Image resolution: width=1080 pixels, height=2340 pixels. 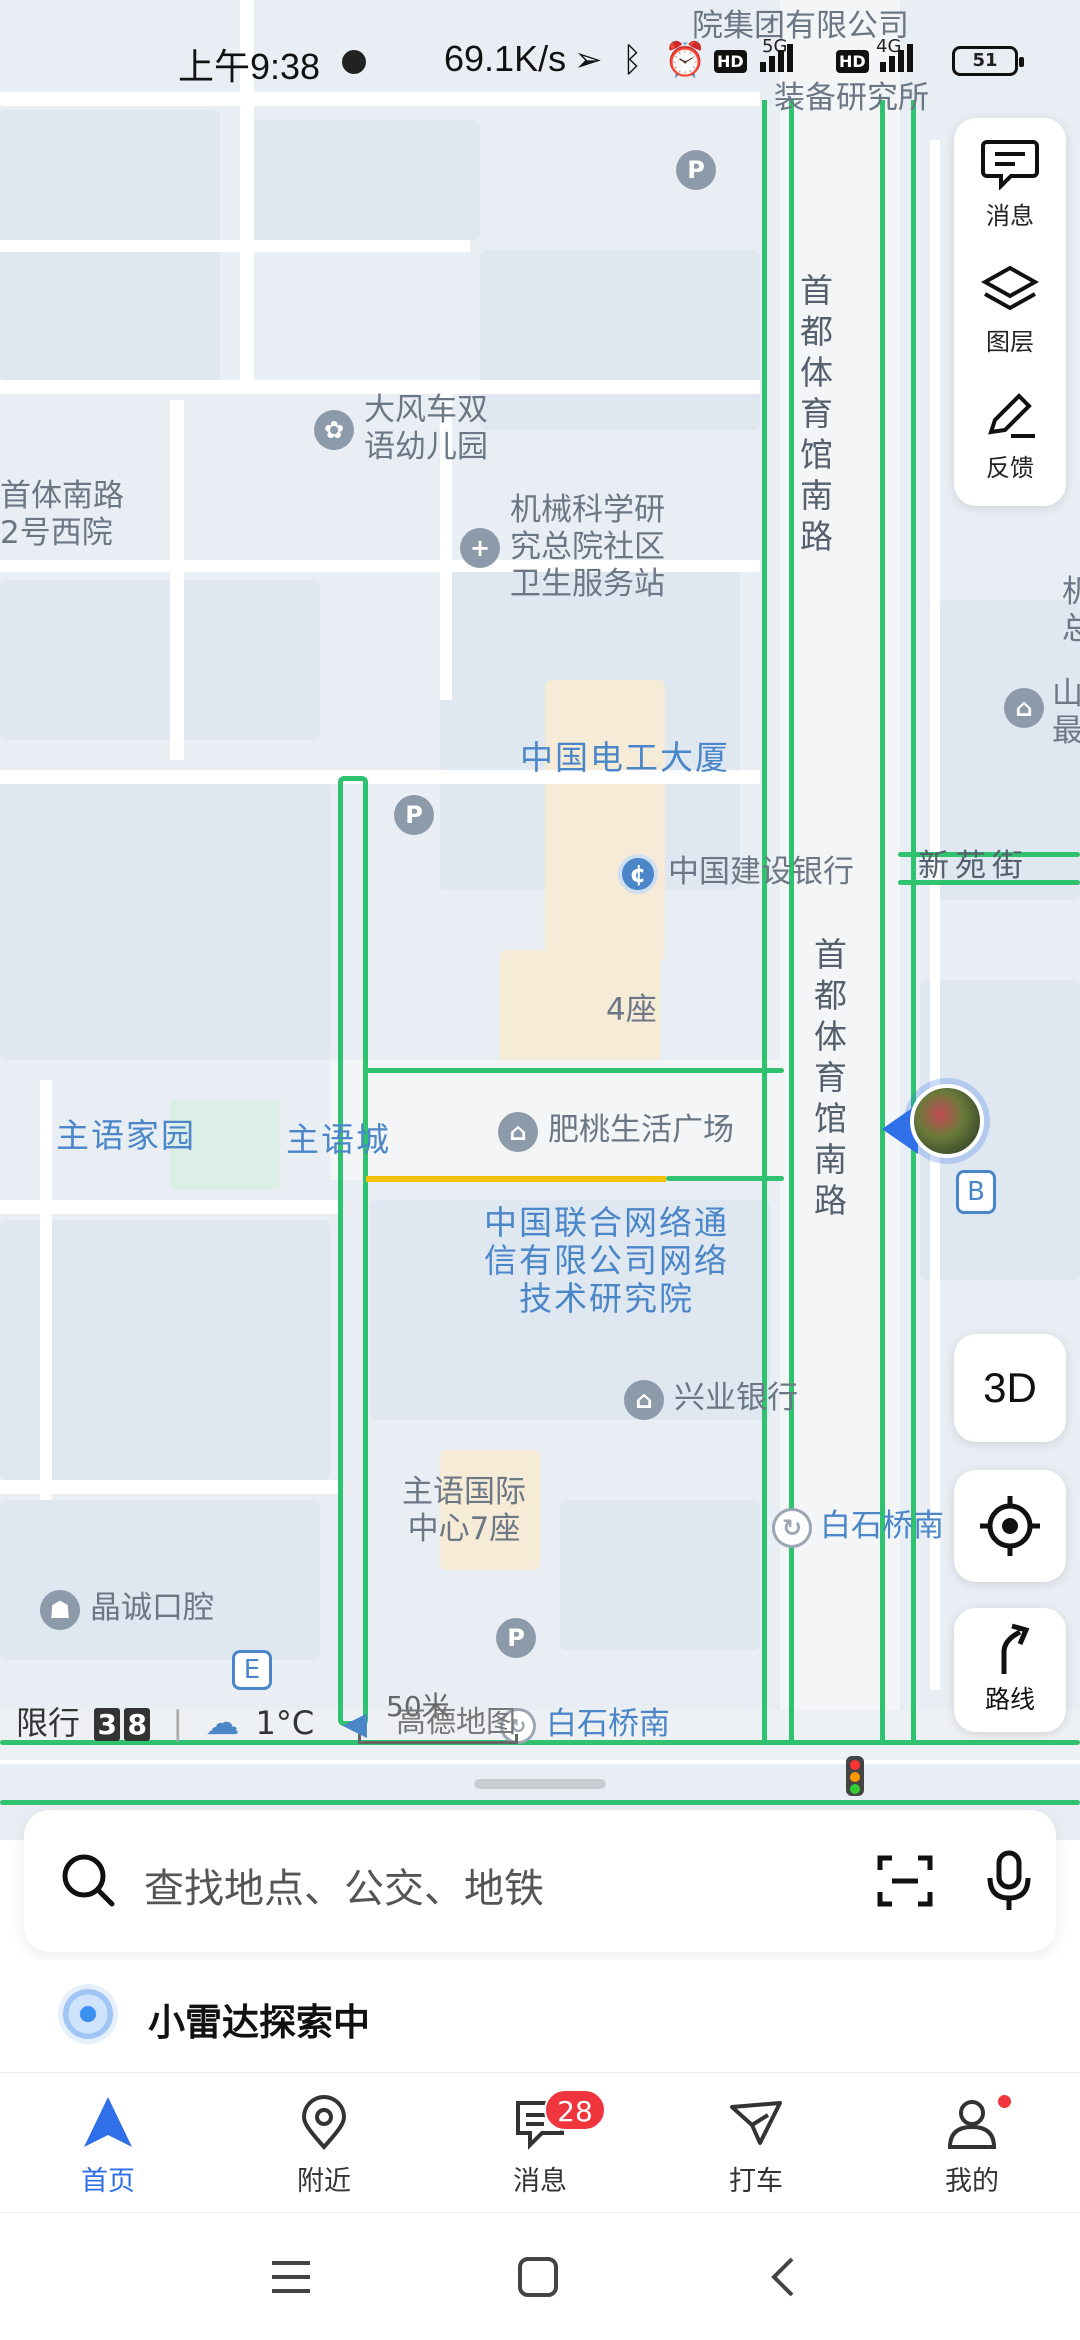 I want to click on search-bar: 查找地点、公交、地铁, so click(x=540, y=1881).